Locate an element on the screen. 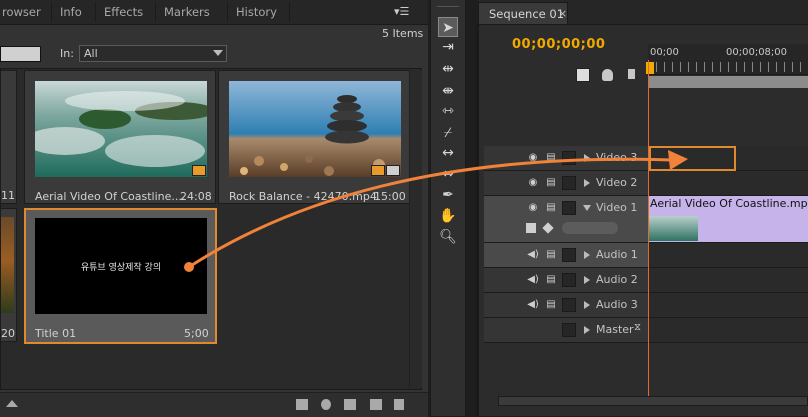 The width and height of the screenshot is (808, 417). timeline-clip: Aerial Video Of Coastline.mp4 is located at coordinates (728, 219).